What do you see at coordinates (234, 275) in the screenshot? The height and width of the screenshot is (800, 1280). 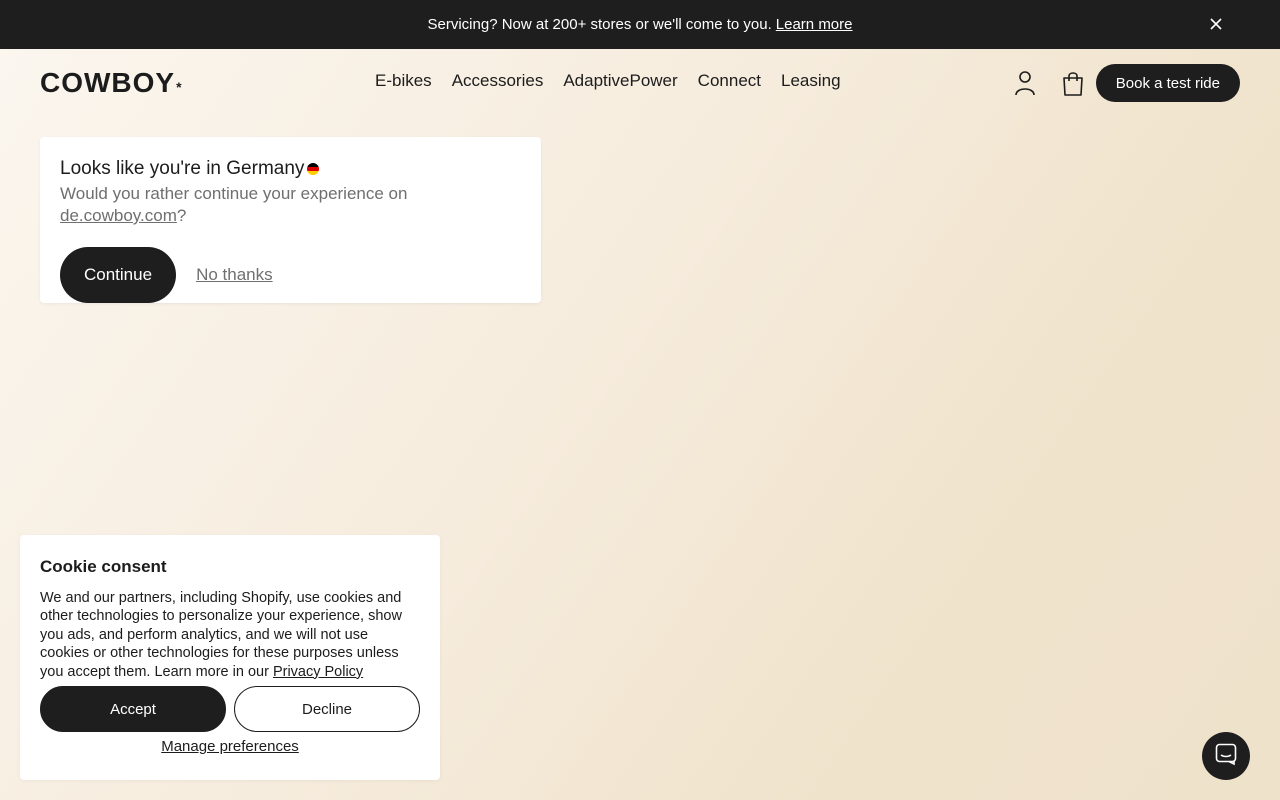 I see `no-thanks-link: No thanks` at bounding box center [234, 275].